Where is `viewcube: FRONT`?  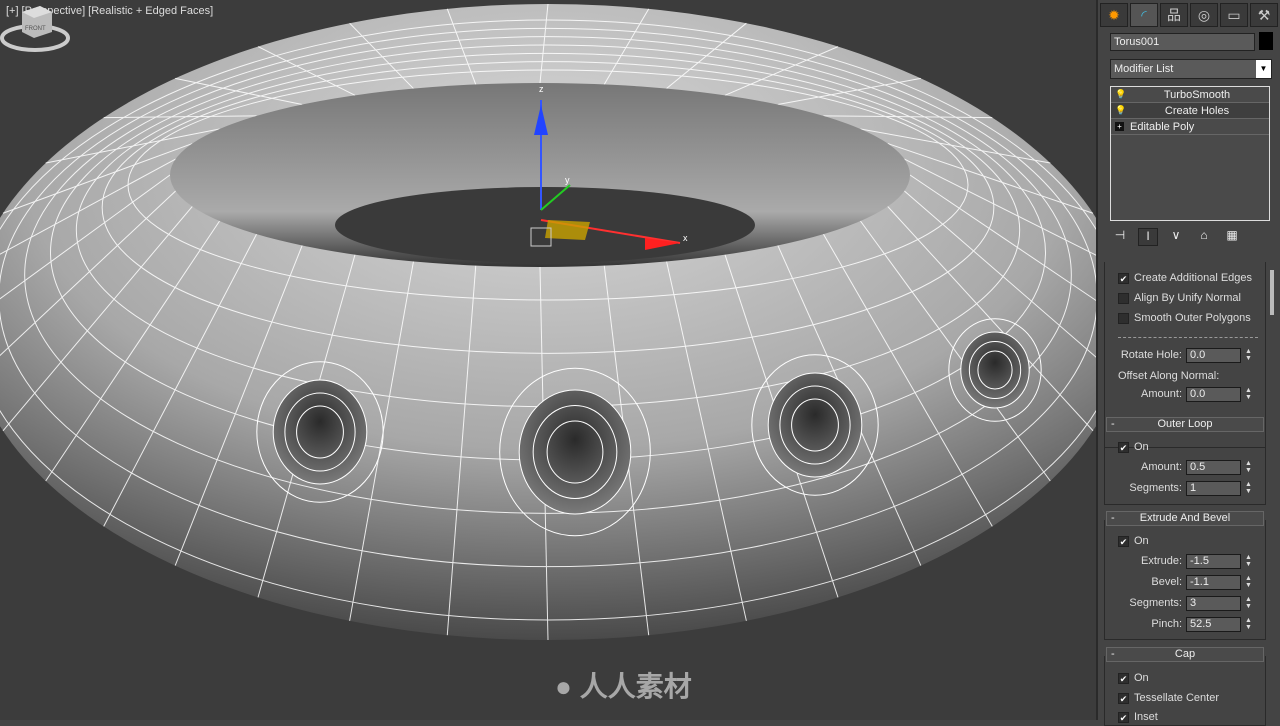
viewcube: FRONT is located at coordinates (35, 30).